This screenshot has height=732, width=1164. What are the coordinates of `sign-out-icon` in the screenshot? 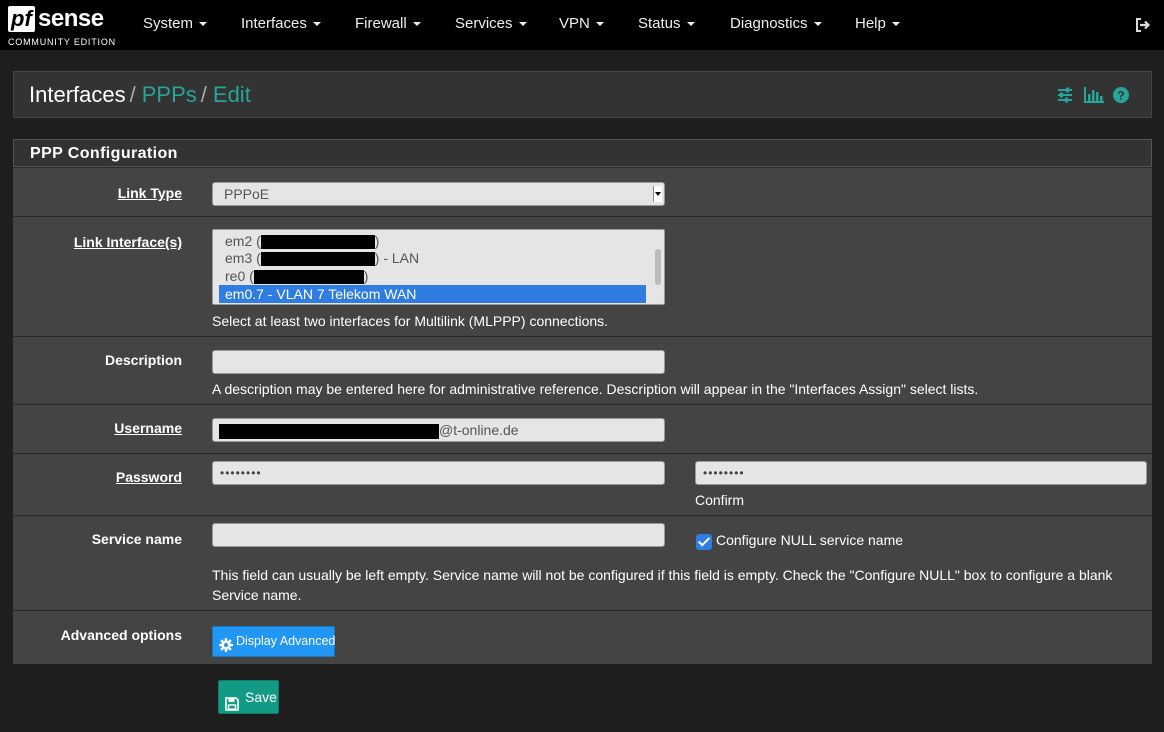 It's located at (1143, 25).